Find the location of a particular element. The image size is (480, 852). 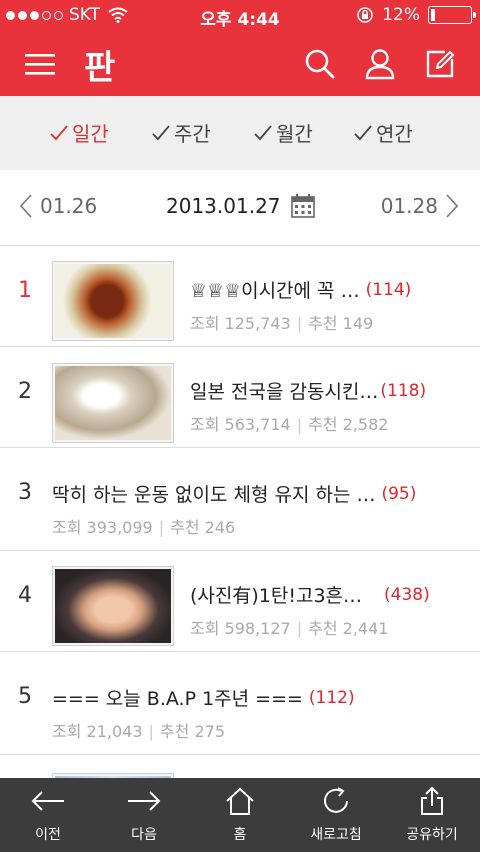

next-date-label: 01.28 is located at coordinates (409, 206).